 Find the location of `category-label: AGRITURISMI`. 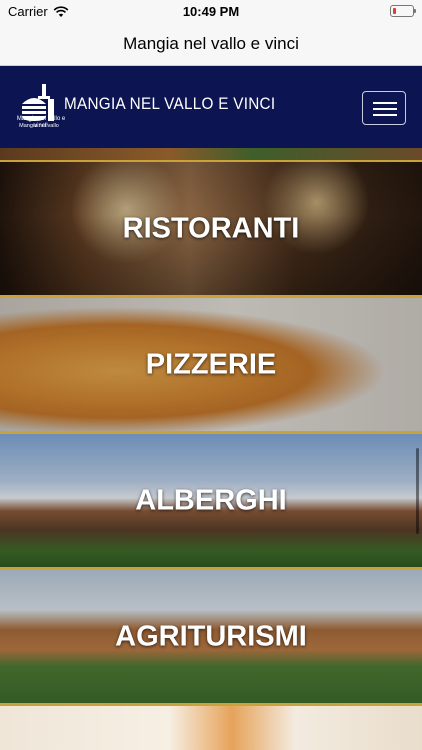

category-label: AGRITURISMI is located at coordinates (211, 636).